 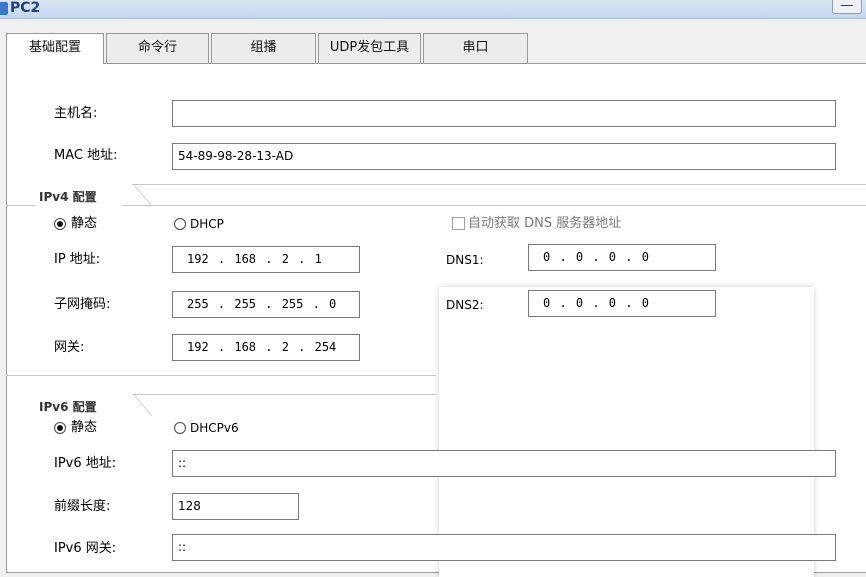 I want to click on ipv6-section-title: IPv6 配置, so click(x=68, y=407).